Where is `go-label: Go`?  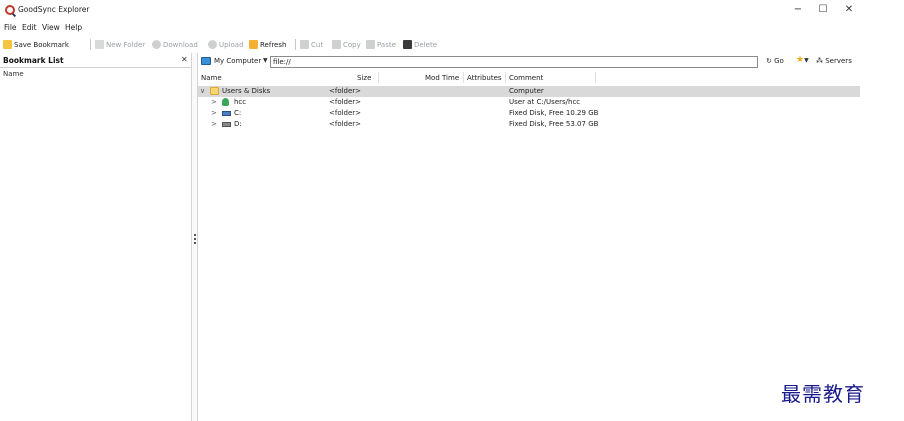
go-label: Go is located at coordinates (779, 61).